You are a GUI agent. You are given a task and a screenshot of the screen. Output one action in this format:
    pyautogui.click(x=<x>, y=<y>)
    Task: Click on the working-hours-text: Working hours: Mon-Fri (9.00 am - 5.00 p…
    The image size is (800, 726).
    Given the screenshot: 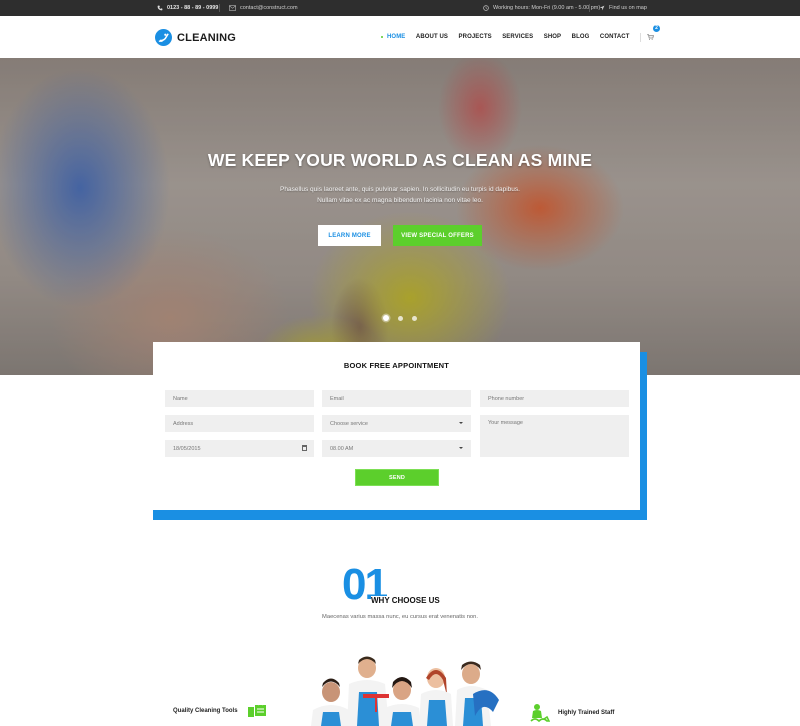 What is the action you would take?
    pyautogui.click(x=547, y=8)
    